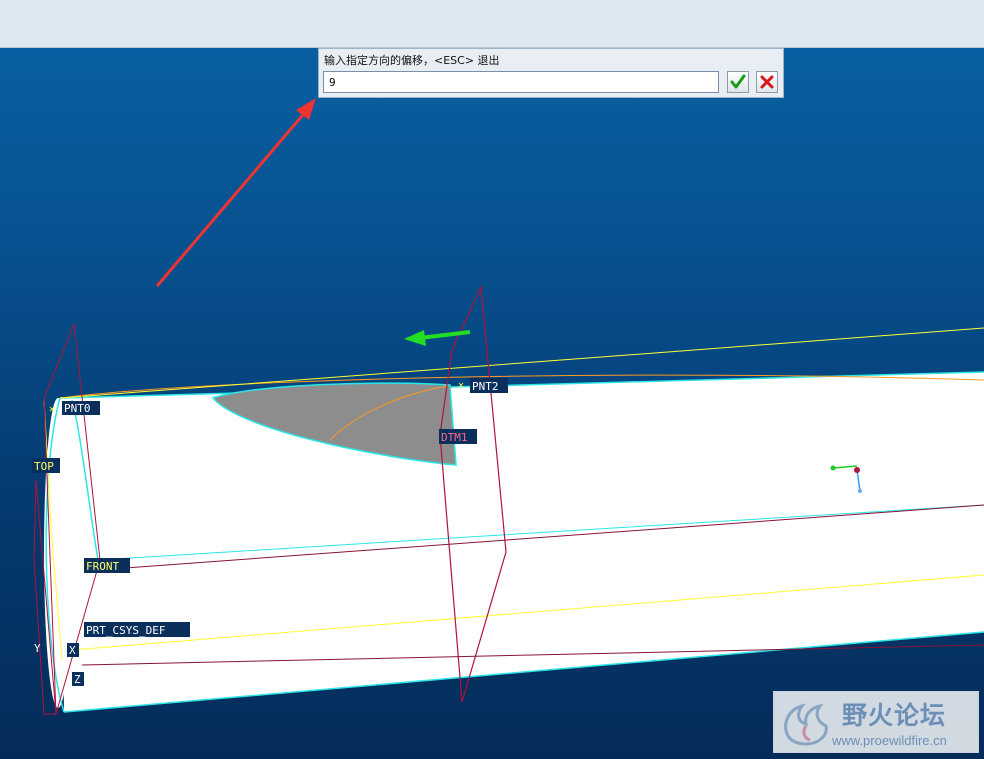  What do you see at coordinates (235, 192) in the screenshot?
I see `annotation-arrow` at bounding box center [235, 192].